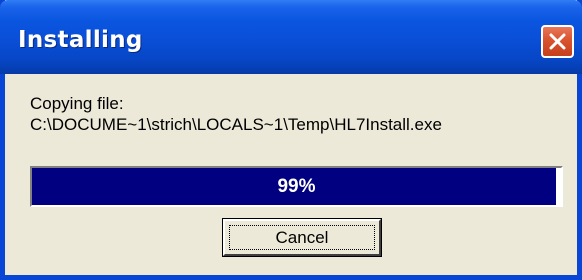 The height and width of the screenshot is (280, 582). I want to click on progress-bar: 99%, so click(296, 186).